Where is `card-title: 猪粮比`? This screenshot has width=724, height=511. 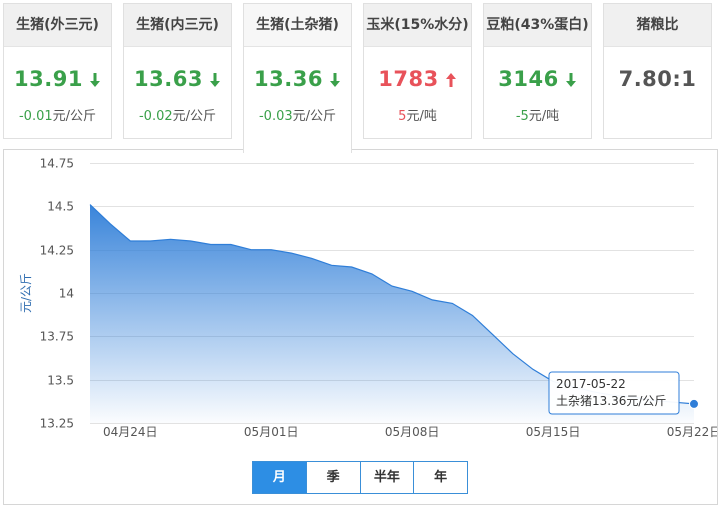 card-title: 猪粮比 is located at coordinates (657, 25).